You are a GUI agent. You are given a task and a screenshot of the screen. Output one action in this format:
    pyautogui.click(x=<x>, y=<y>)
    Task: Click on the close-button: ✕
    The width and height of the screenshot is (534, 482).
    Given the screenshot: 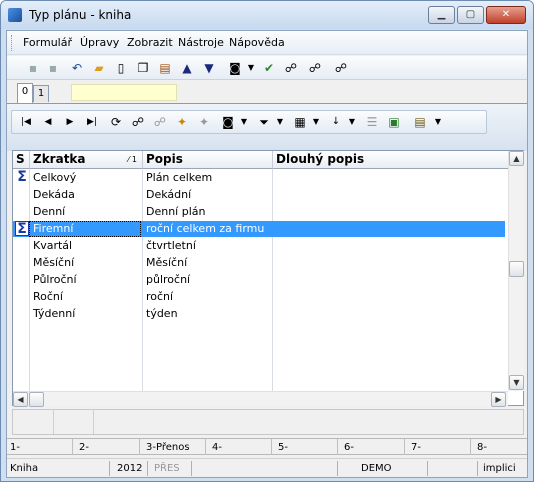 What is the action you would take?
    pyautogui.click(x=506, y=15)
    